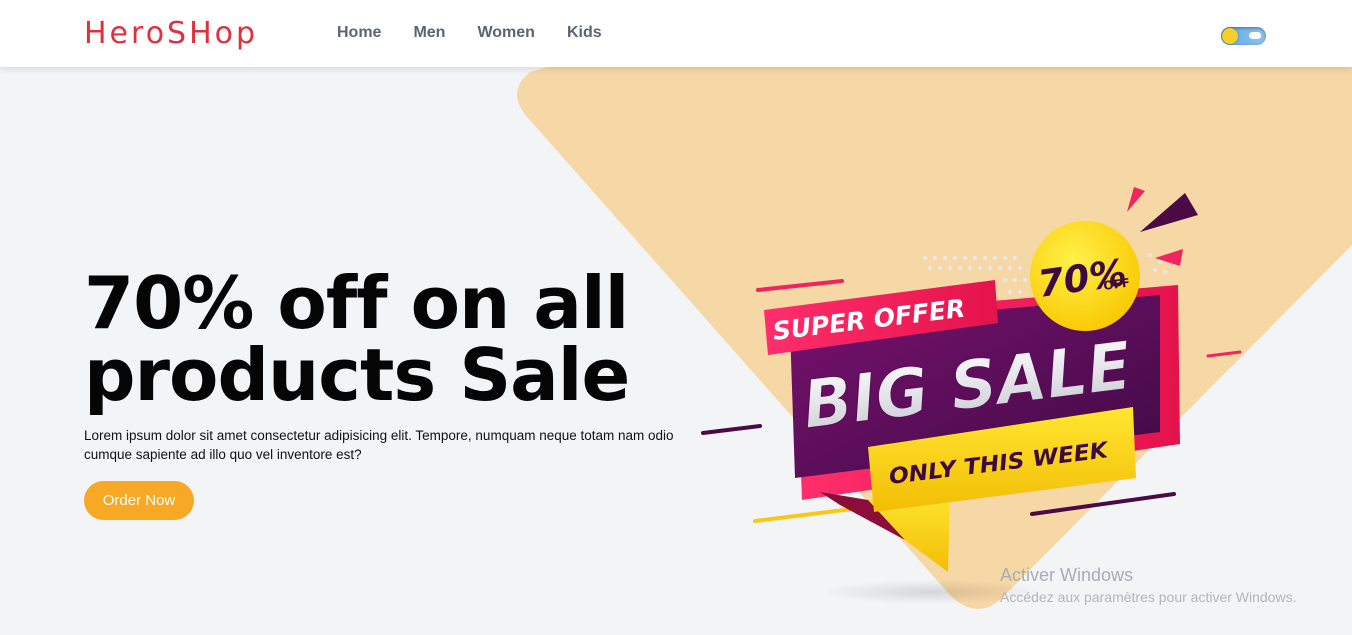 This screenshot has width=1352, height=635. What do you see at coordinates (357, 339) in the screenshot?
I see `hero-title: 70% off on all products Sale` at bounding box center [357, 339].